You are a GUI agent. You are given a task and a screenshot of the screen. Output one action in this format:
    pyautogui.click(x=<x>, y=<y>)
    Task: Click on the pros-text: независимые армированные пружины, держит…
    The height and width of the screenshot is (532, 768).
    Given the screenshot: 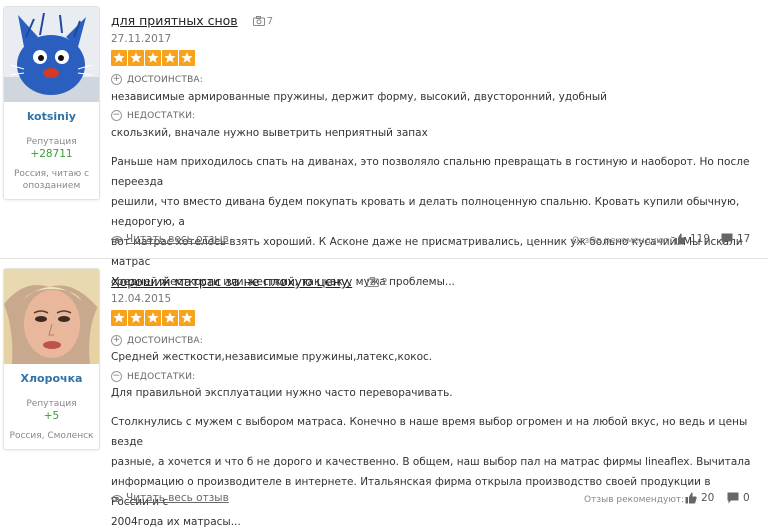 What is the action you would take?
    pyautogui.click(x=359, y=97)
    